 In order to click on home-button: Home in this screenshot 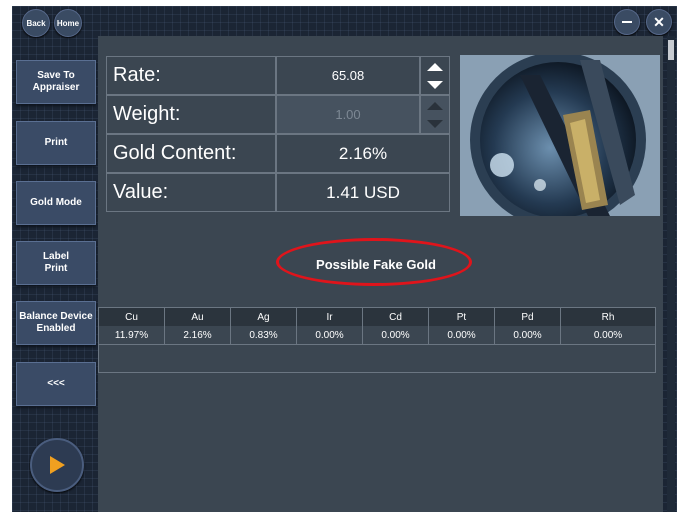, I will do `click(68, 23)`.